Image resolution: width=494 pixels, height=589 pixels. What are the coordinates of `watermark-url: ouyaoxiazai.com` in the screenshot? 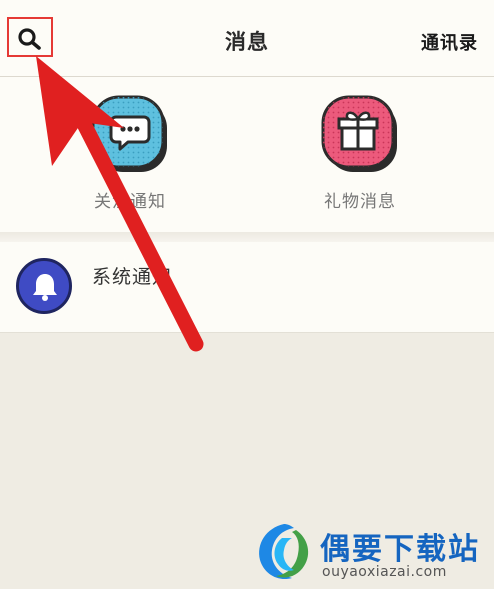 It's located at (384, 572).